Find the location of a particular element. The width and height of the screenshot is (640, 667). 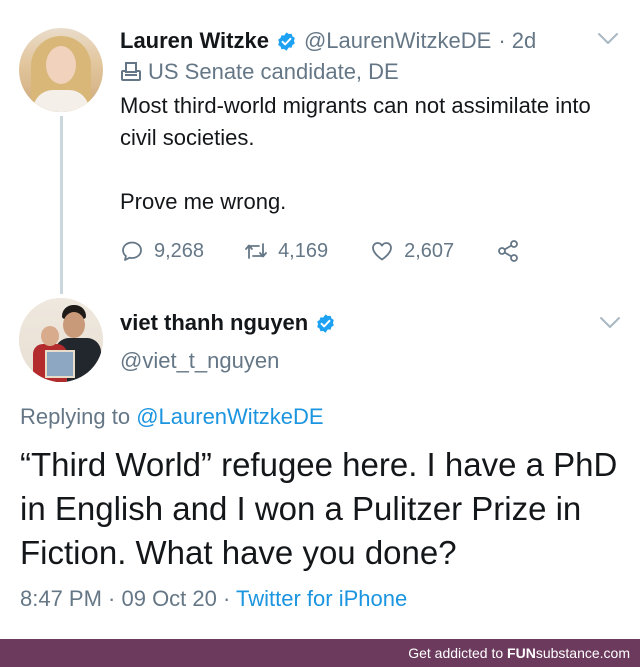

reply-count: 9,268 is located at coordinates (179, 250).